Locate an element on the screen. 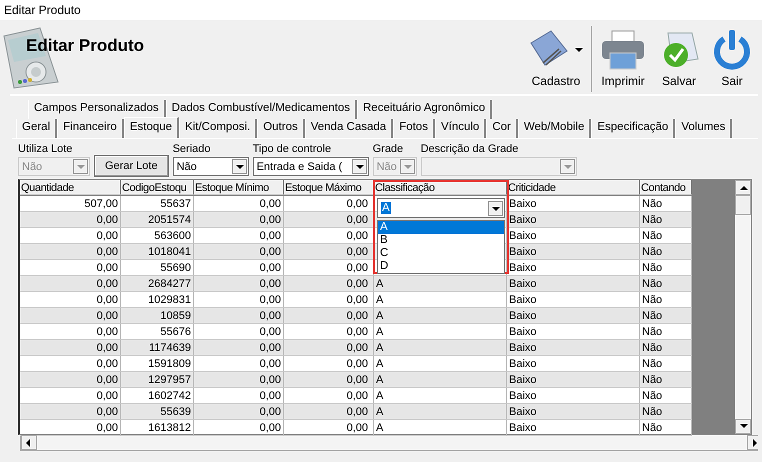 This screenshot has height=462, width=762. dropdown-option: B is located at coordinates (441, 240).